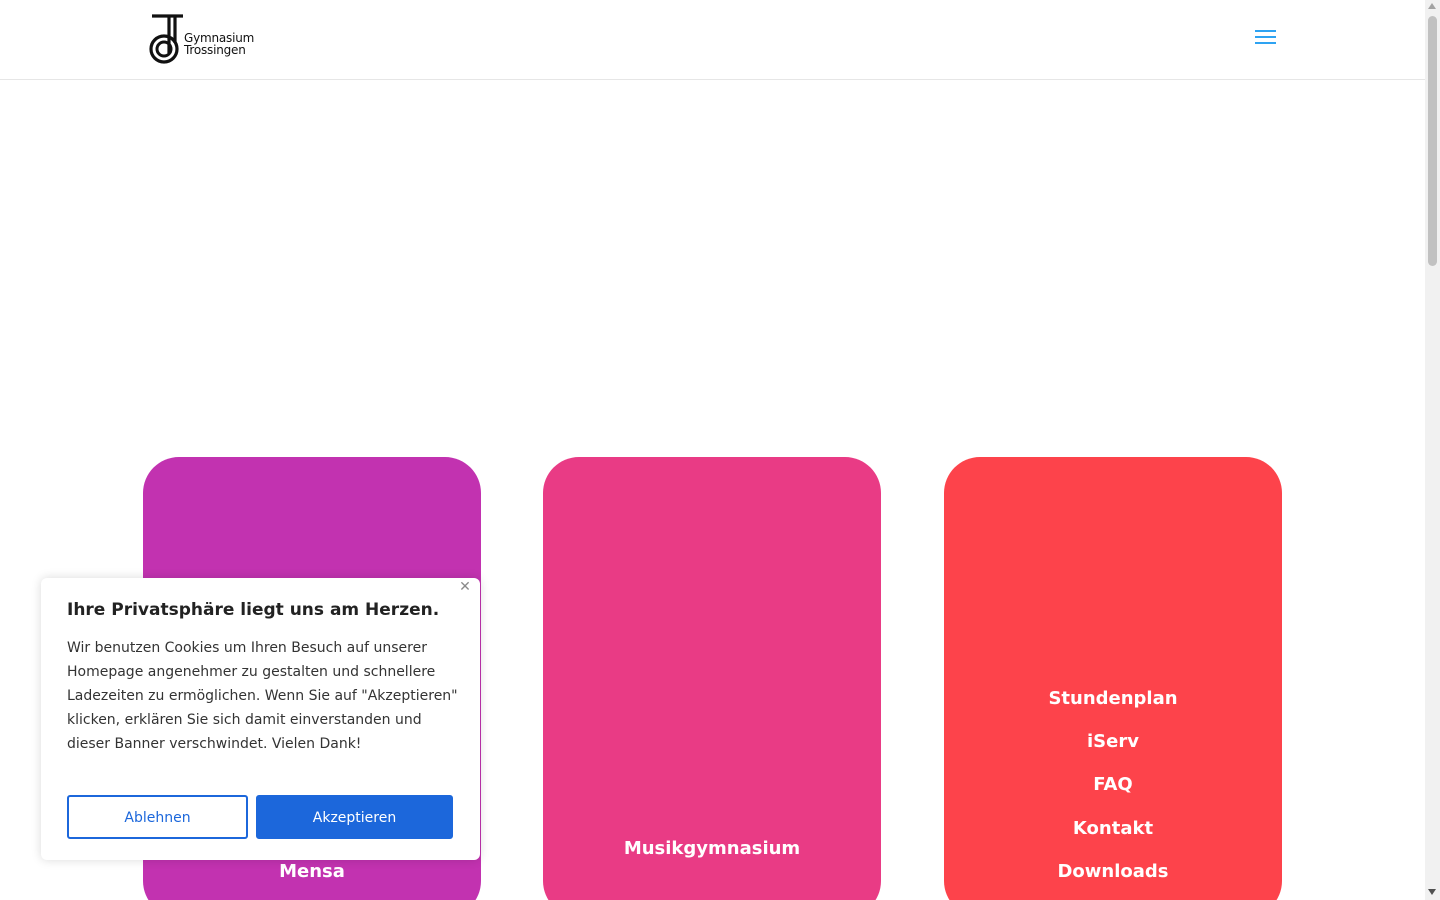 Image resolution: width=1440 pixels, height=900 pixels. Describe the element at coordinates (166, 39) in the screenshot. I see `logo-mark-icon` at that location.